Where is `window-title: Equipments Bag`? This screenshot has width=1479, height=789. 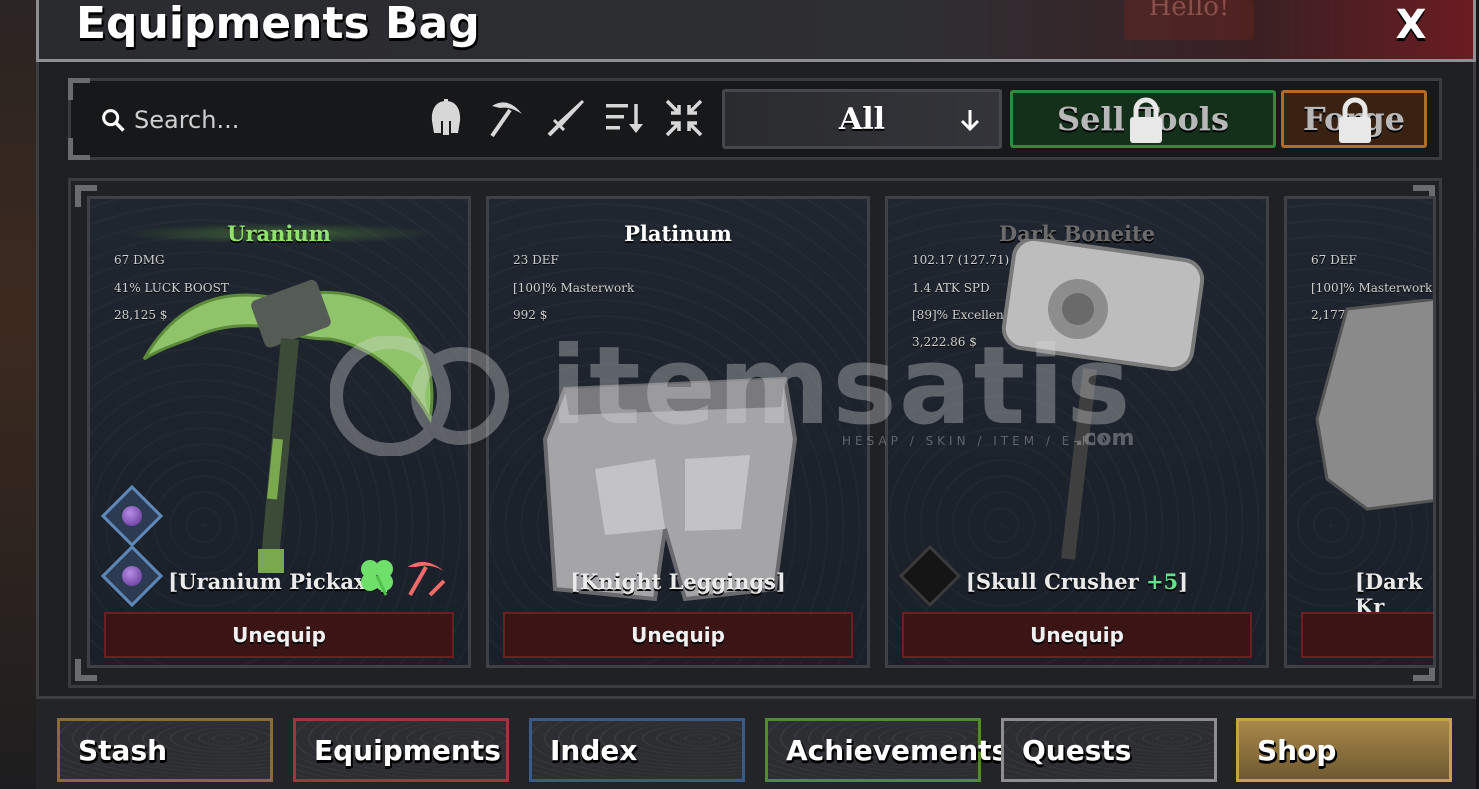 window-title: Equipments Bag is located at coordinates (278, 24).